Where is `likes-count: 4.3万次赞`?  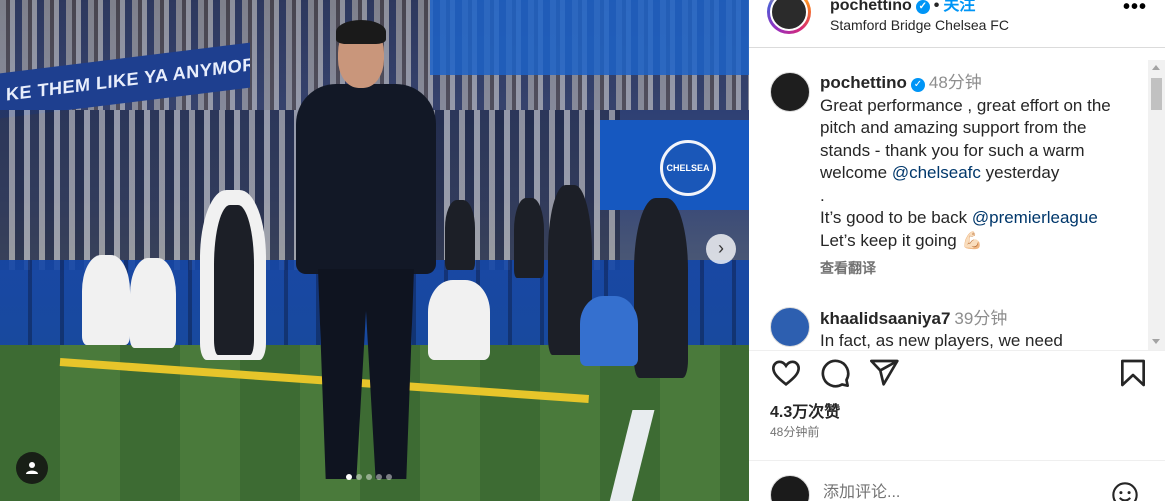 likes-count: 4.3万次赞 is located at coordinates (805, 410).